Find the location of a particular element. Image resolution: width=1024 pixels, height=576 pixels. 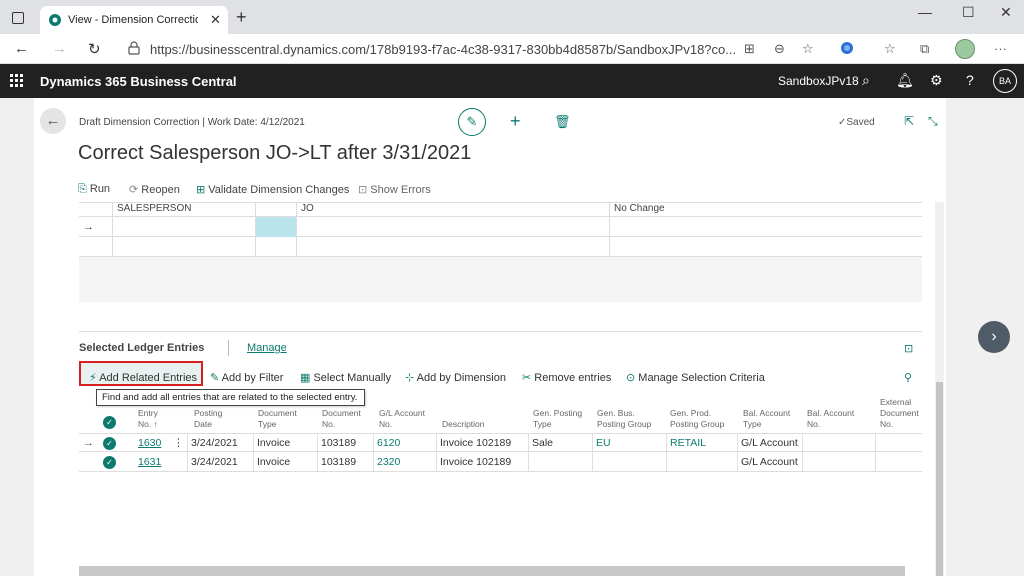

tab-actions-icon is located at coordinates (18, 18).